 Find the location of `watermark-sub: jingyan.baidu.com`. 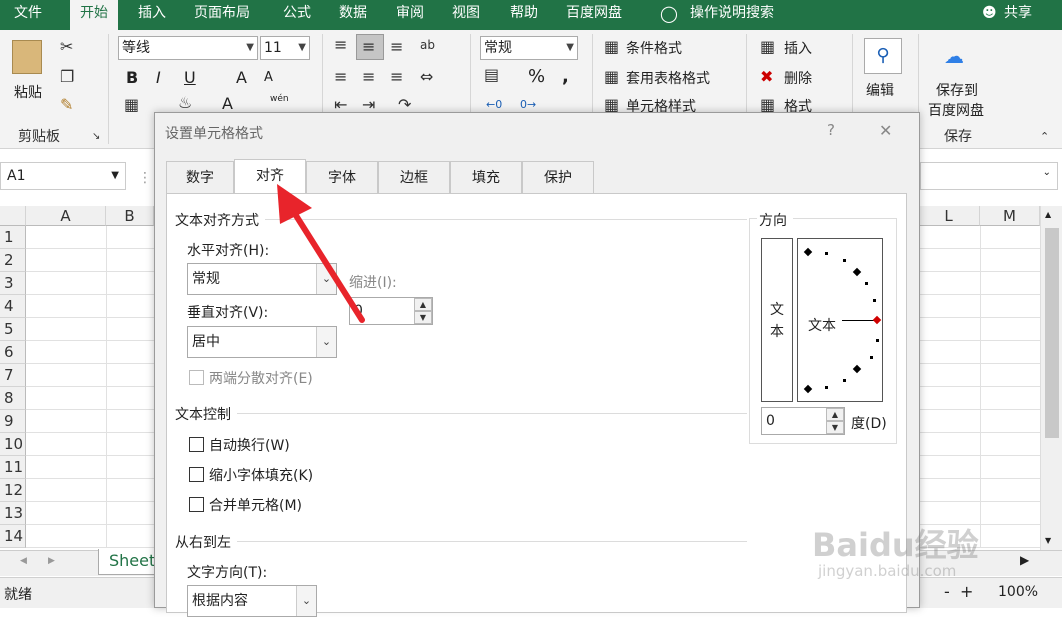

watermark-sub: jingyan.baidu.com is located at coordinates (887, 571).